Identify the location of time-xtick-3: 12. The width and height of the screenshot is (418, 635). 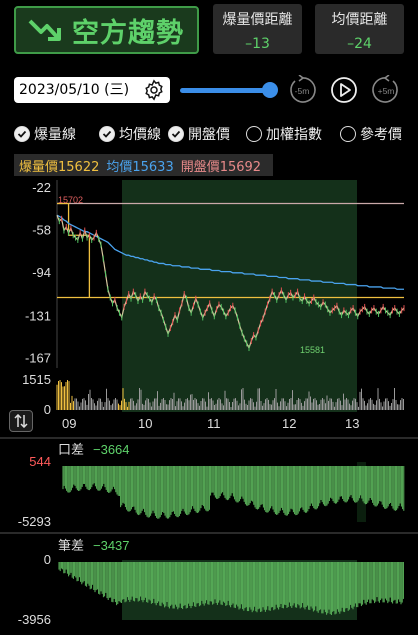
(289, 423).